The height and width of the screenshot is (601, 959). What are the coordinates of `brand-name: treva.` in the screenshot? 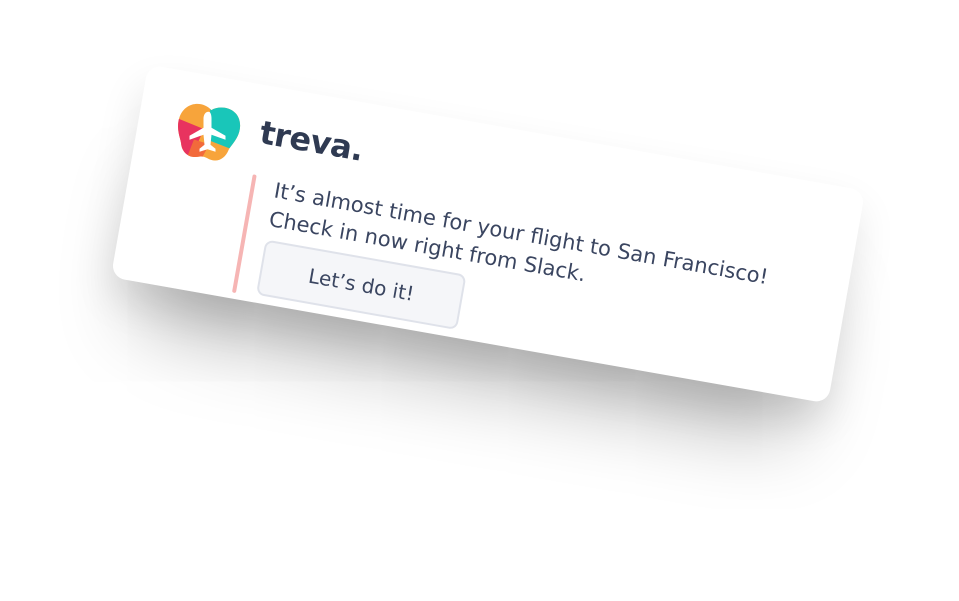 It's located at (311, 141).